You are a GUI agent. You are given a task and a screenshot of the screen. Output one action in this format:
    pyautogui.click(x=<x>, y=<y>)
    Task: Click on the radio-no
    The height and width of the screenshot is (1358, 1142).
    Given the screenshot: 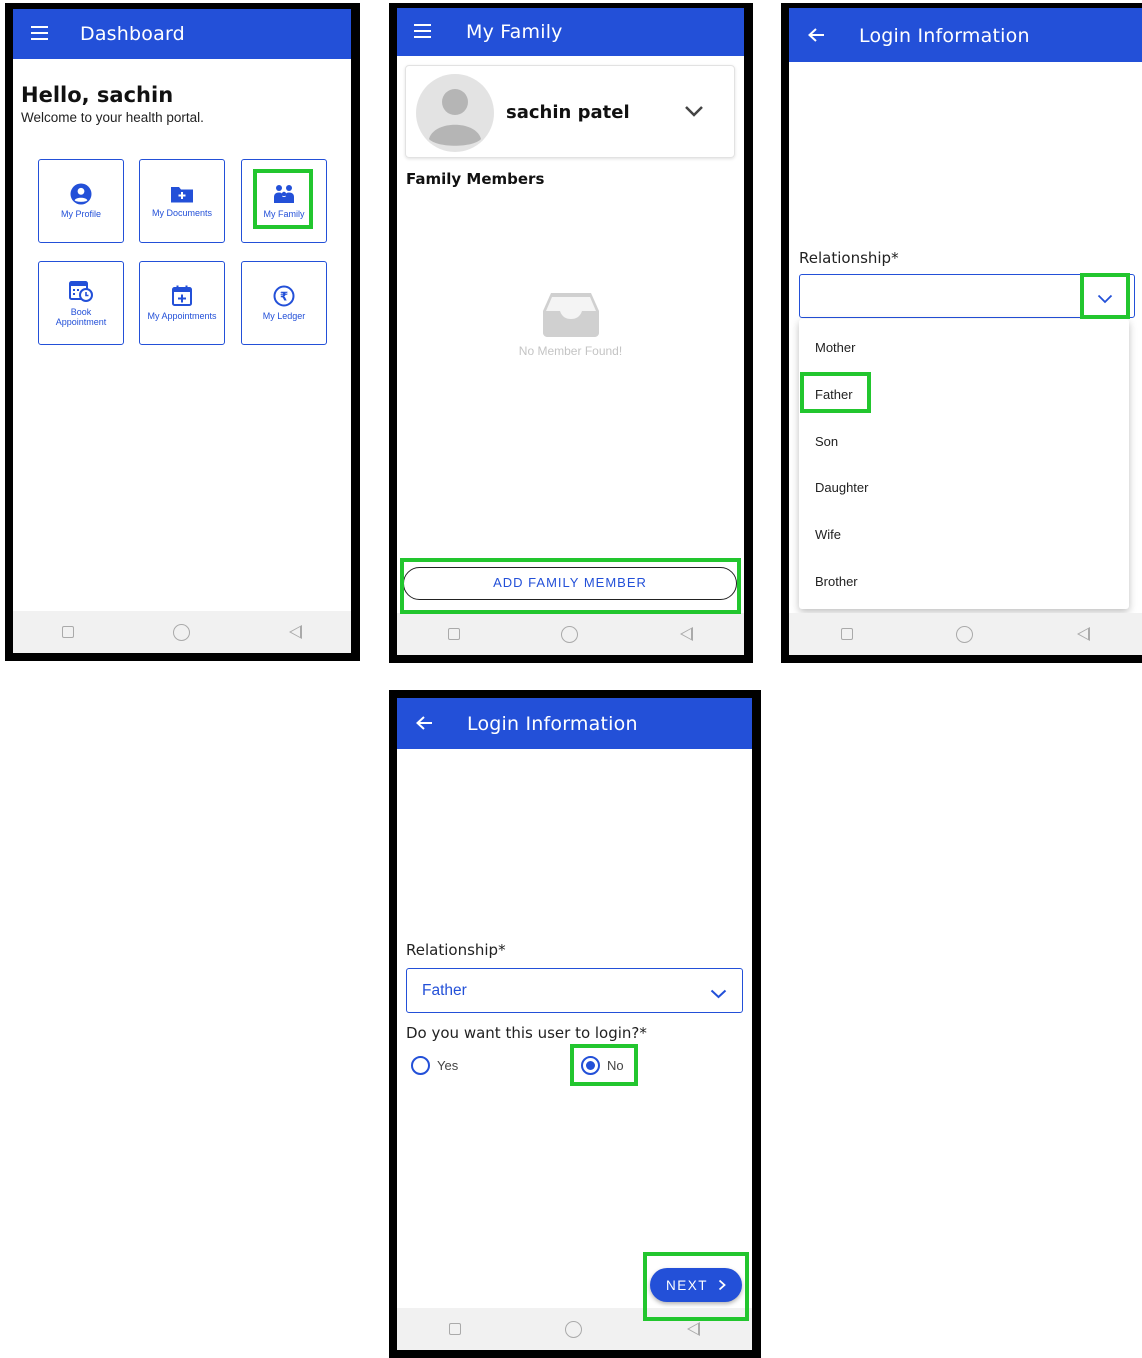 What is the action you would take?
    pyautogui.click(x=590, y=1065)
    